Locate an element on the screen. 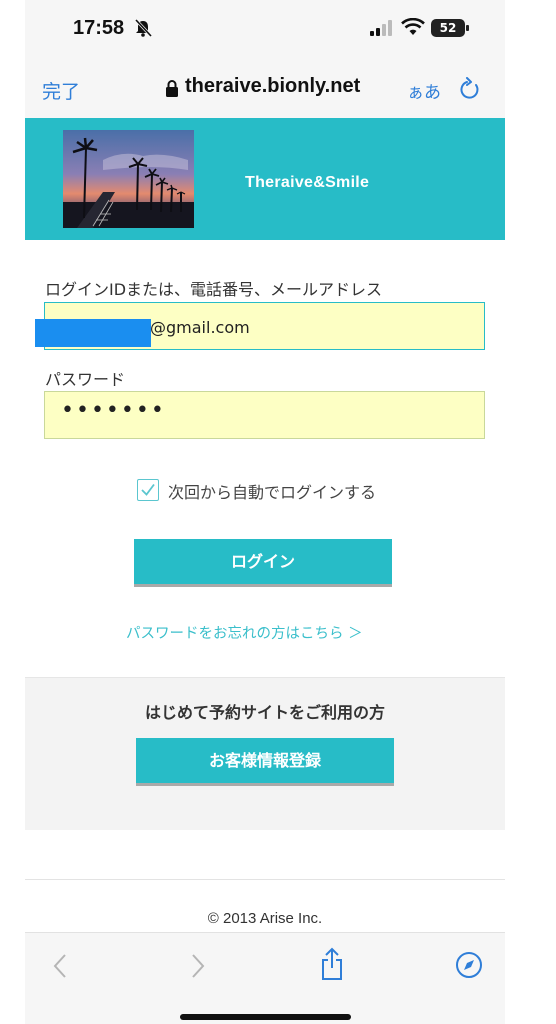 This screenshot has height=1024, width=556. password-input: ••••••• is located at coordinates (264, 415).